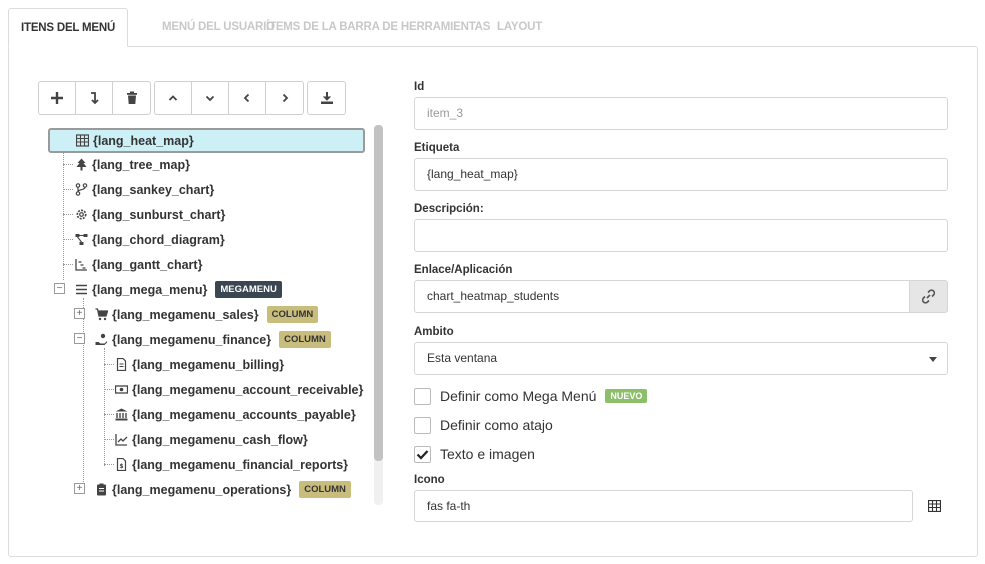  Describe the element at coordinates (378, 27) in the screenshot. I see `tab-toolbar-items: ÍTEMS DE LA BARRA DE HERRAMIENTAS` at that location.